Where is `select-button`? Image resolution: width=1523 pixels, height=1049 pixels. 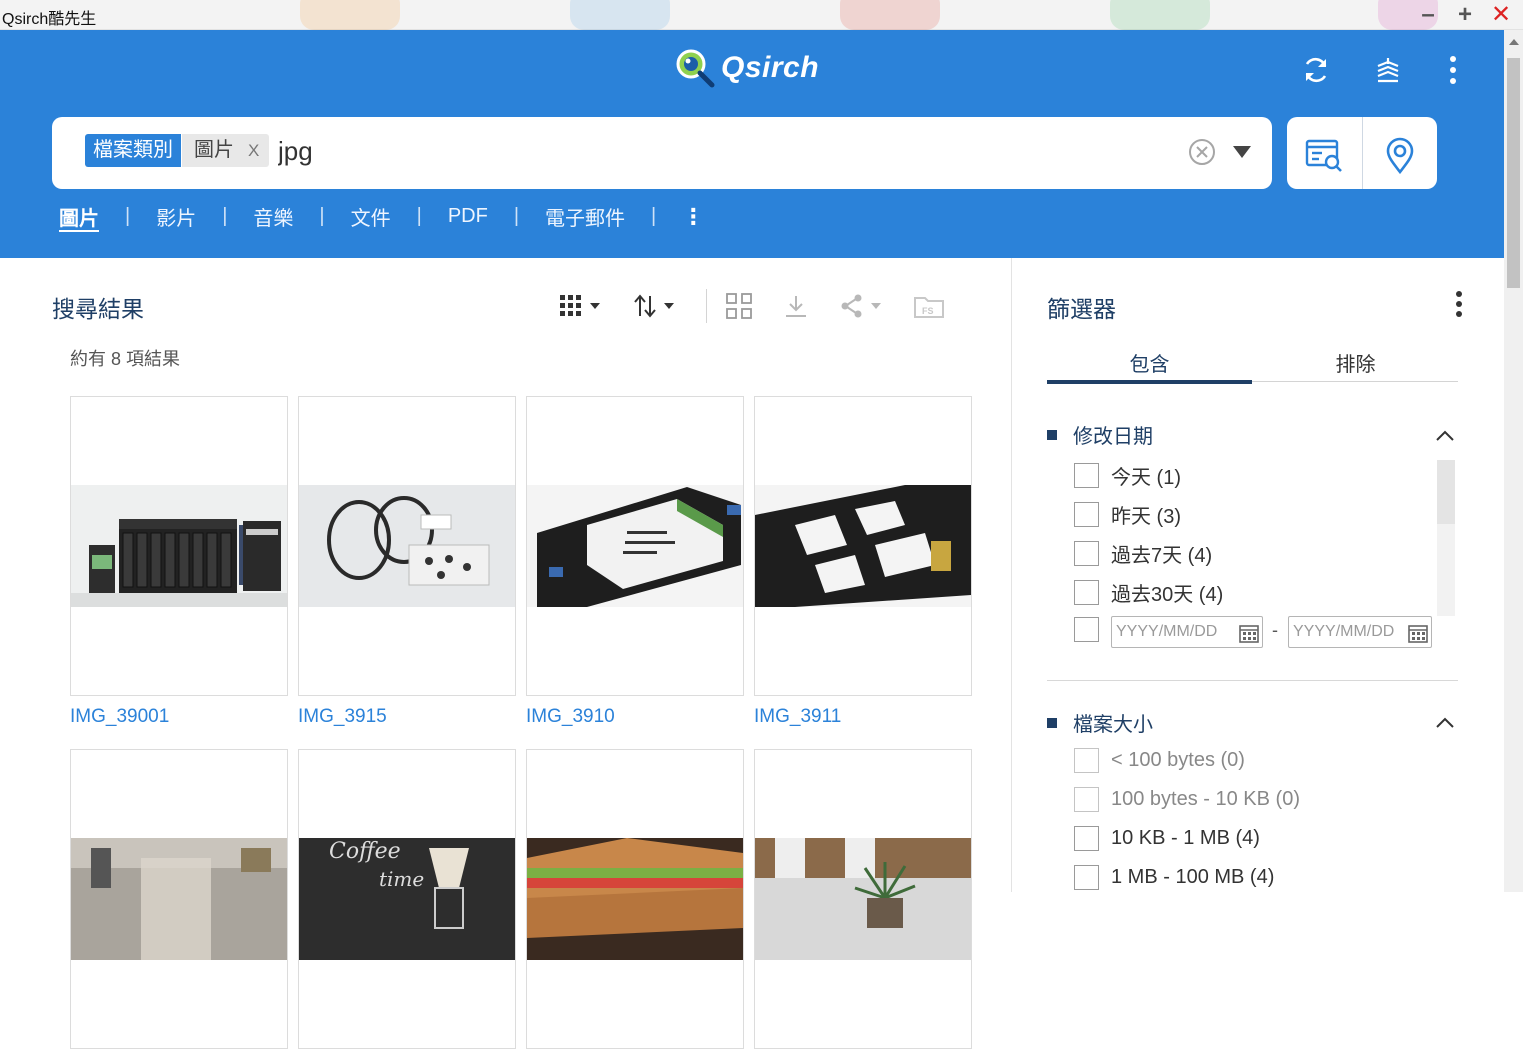
select-button is located at coordinates (739, 306).